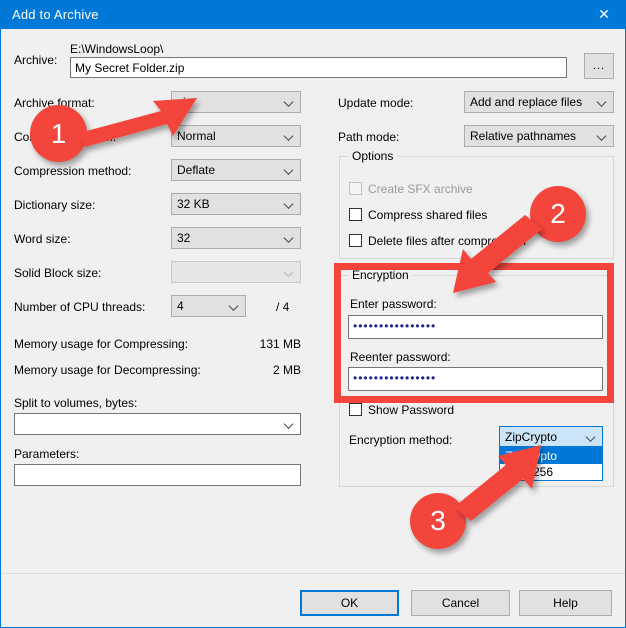 The image size is (626, 628). I want to click on compression-level-value: Normal, so click(196, 136).